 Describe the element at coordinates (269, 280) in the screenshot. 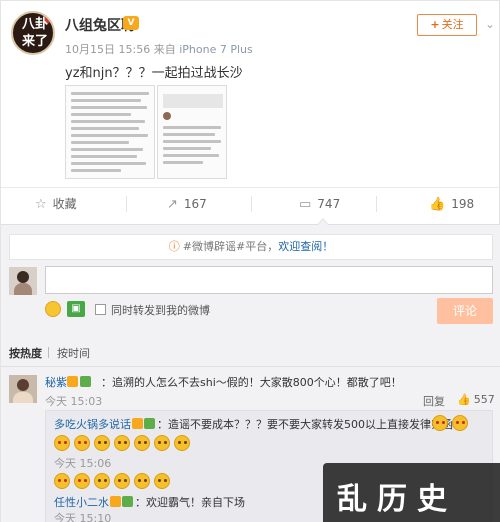

I see `comment-input` at that location.